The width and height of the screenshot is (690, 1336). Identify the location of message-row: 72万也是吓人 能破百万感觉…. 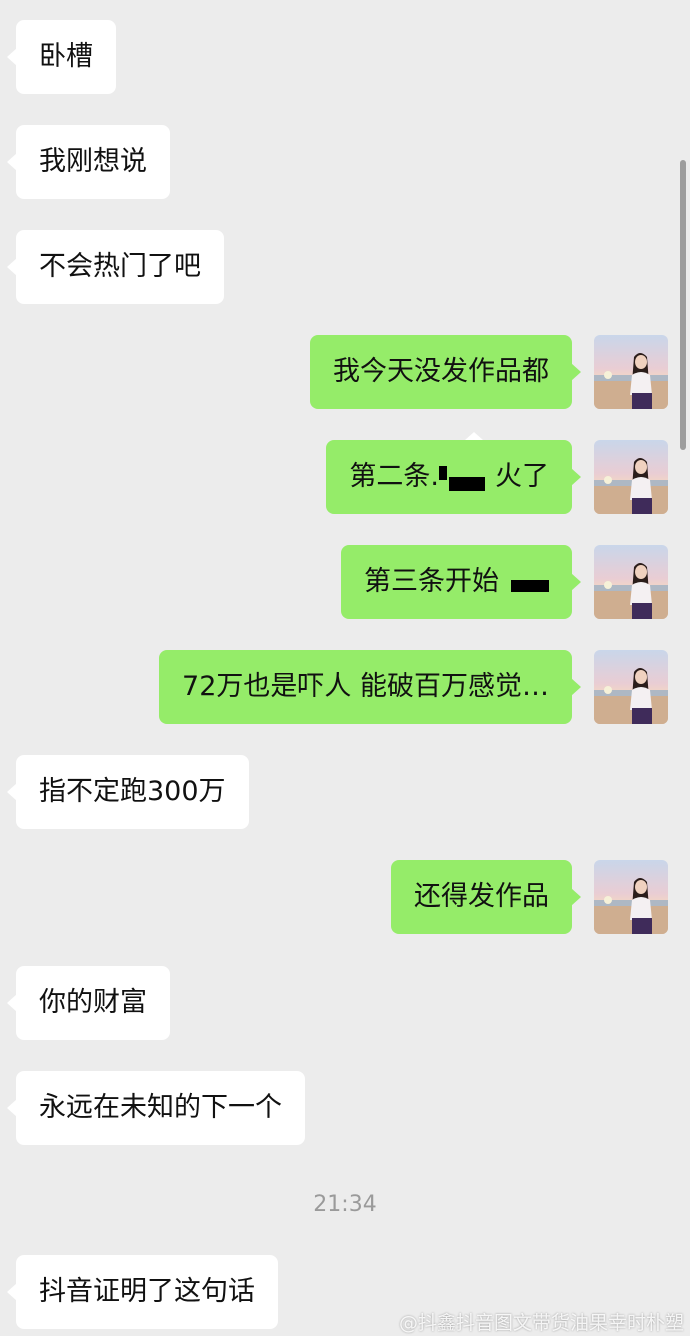
(345, 687).